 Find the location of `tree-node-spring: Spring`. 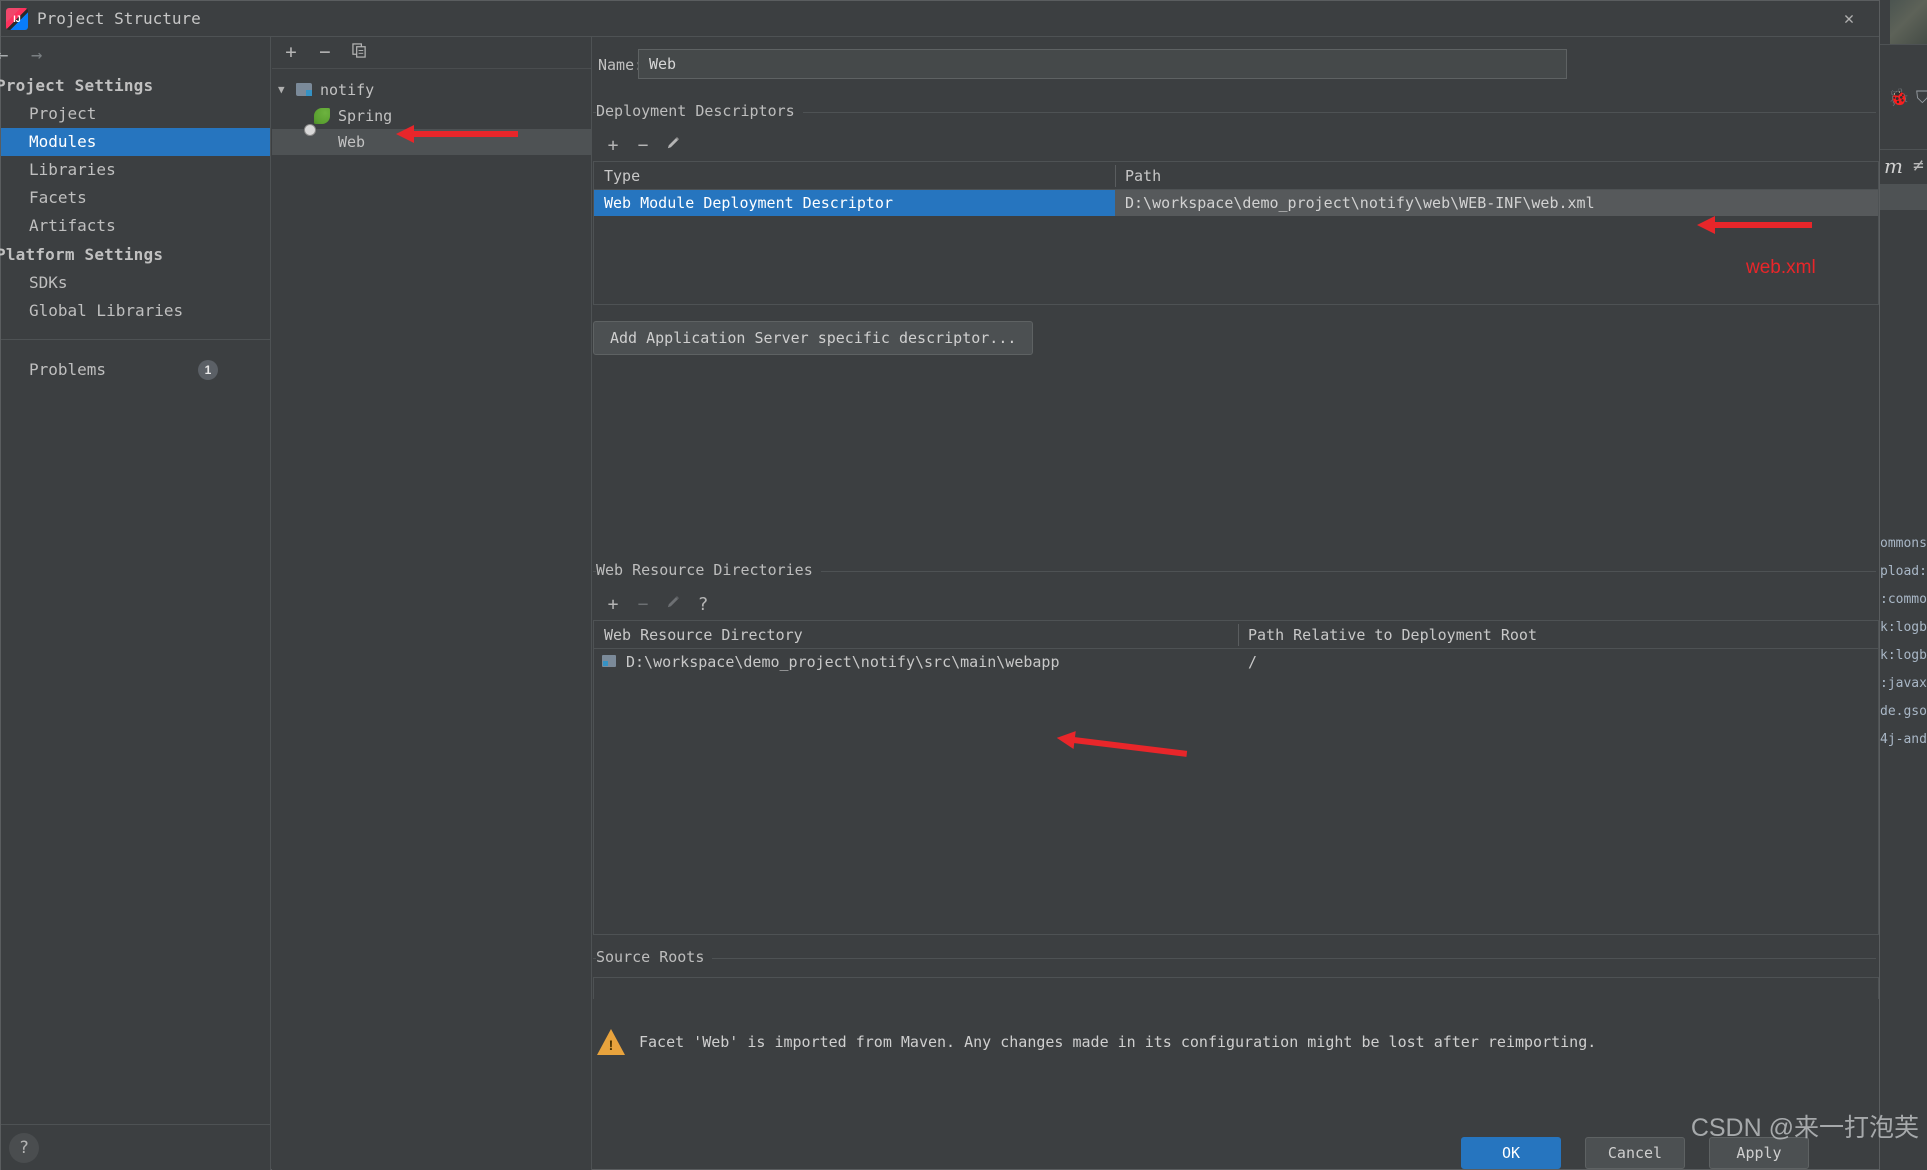

tree-node-spring: Spring is located at coordinates (431, 116).